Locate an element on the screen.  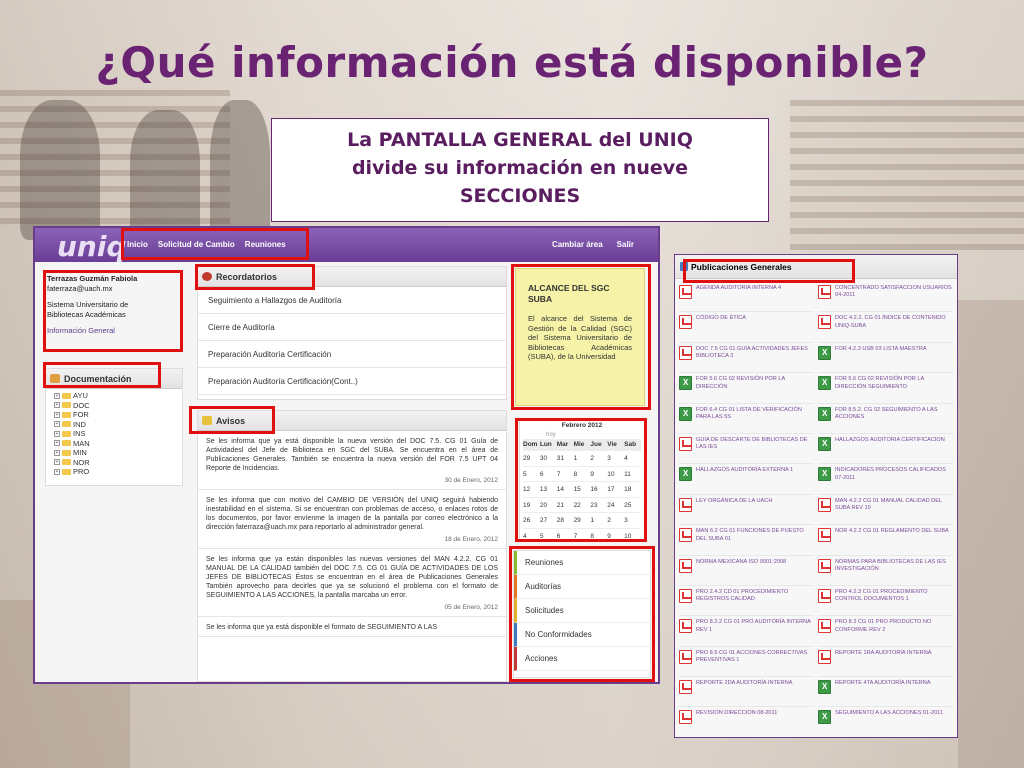
calendar-day: 19 is located at coordinates (531, 504).